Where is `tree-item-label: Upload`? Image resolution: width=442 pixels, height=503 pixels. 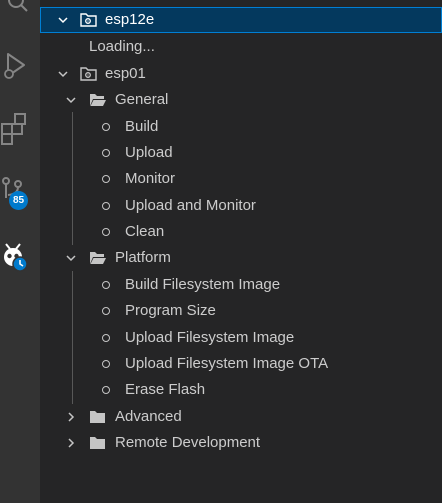 tree-item-label: Upload is located at coordinates (149, 152).